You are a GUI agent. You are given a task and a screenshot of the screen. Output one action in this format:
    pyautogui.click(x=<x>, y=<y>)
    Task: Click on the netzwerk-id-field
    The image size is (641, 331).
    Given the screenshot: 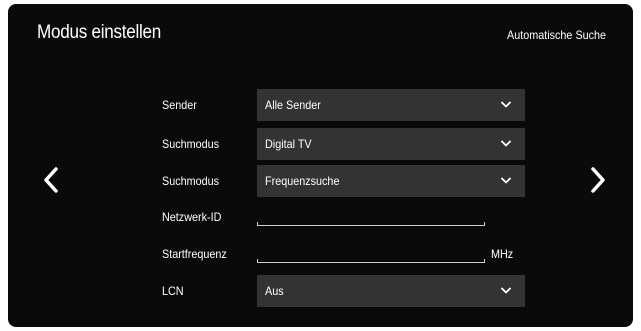 What is the action you would take?
    pyautogui.click(x=371, y=217)
    